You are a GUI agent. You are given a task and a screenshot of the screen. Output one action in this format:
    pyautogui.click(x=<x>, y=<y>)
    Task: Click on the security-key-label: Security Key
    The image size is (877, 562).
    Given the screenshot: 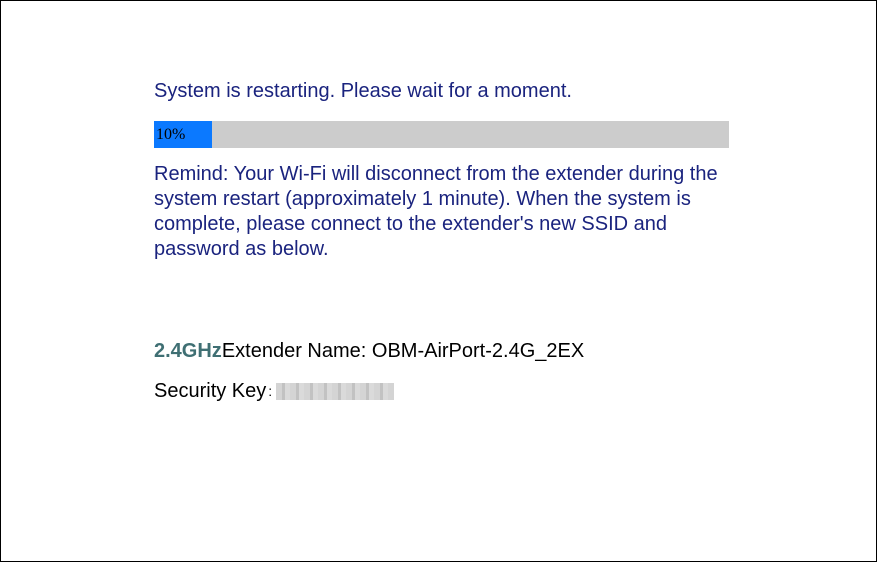 What is the action you would take?
    pyautogui.click(x=210, y=391)
    